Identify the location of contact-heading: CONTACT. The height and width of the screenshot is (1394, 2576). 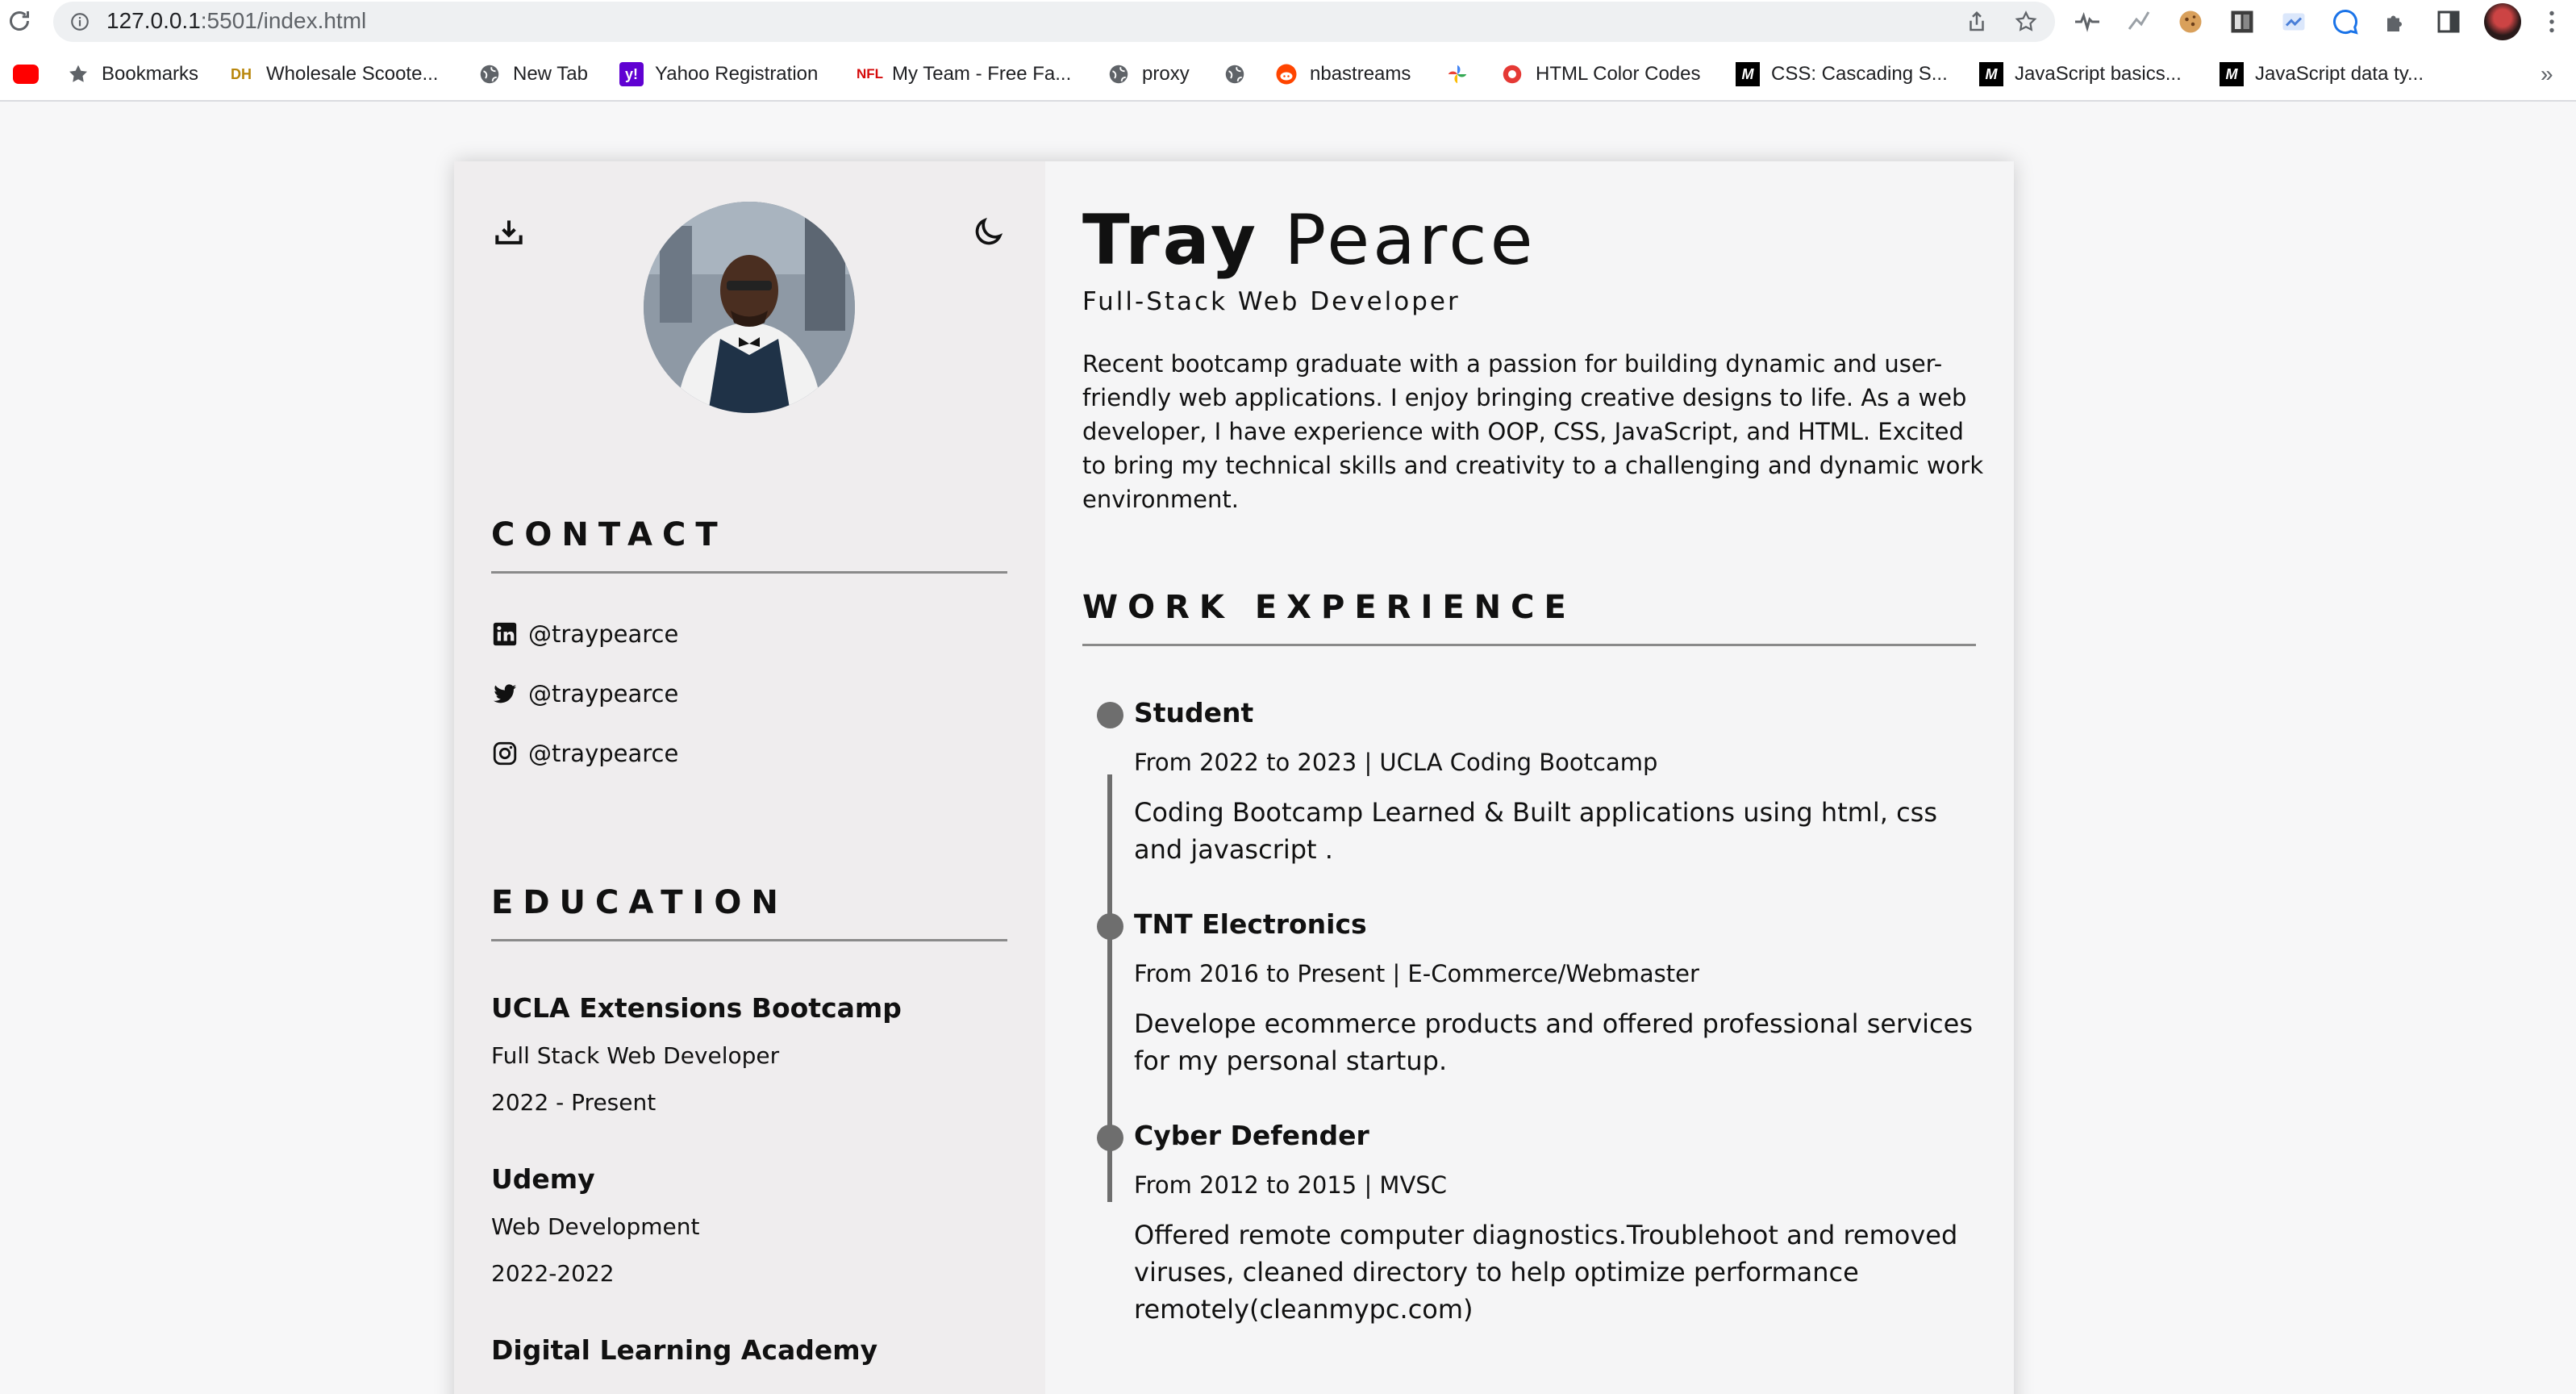
(609, 534).